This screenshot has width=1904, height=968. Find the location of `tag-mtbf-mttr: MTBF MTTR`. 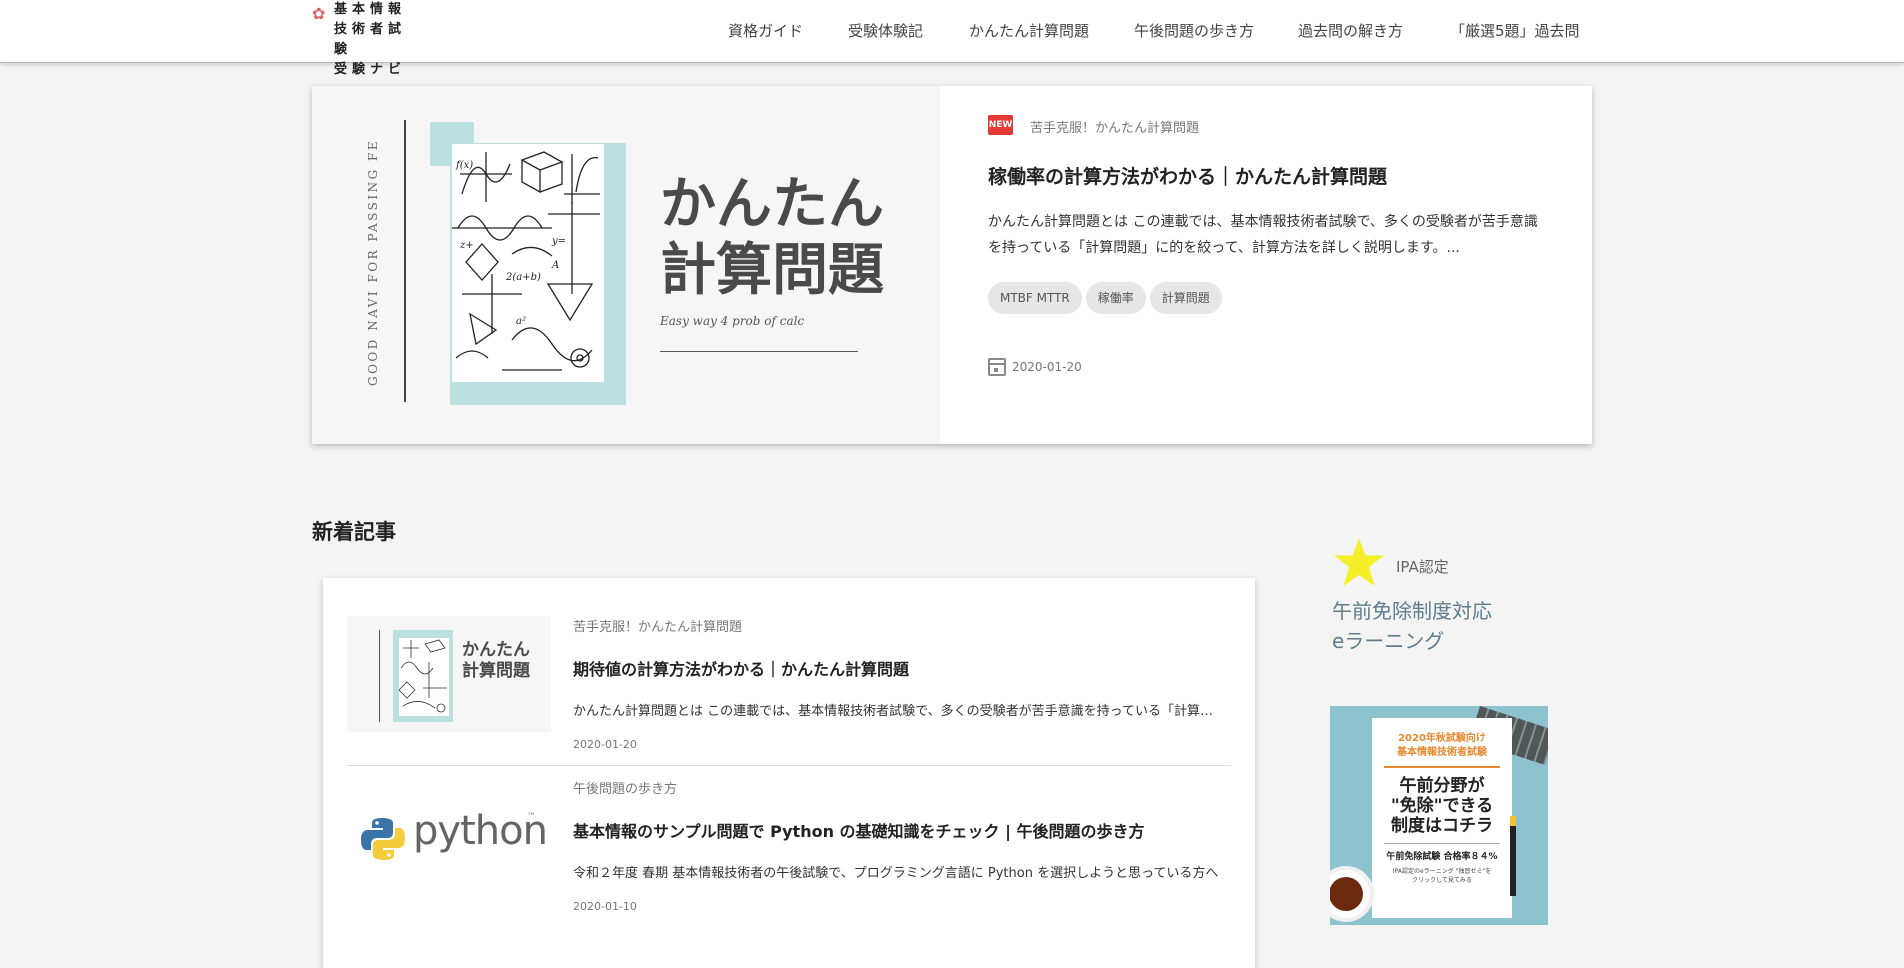

tag-mtbf-mttr: MTBF MTTR is located at coordinates (1035, 298).